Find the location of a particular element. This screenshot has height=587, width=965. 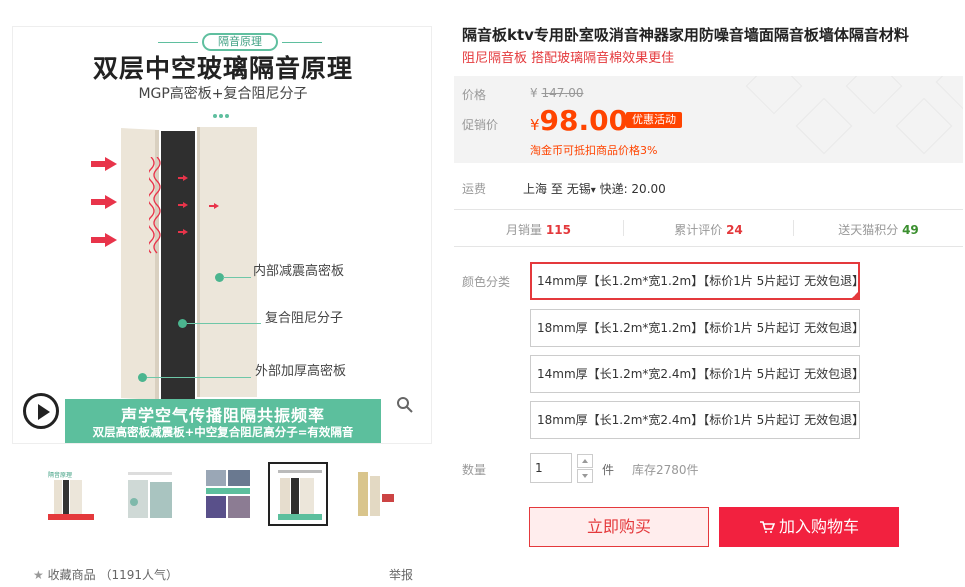

sku-option-text: 14mm厚【长1.2m*宽2.4m】【标价1片 5片起订 无效包退】 is located at coordinates (701, 374).